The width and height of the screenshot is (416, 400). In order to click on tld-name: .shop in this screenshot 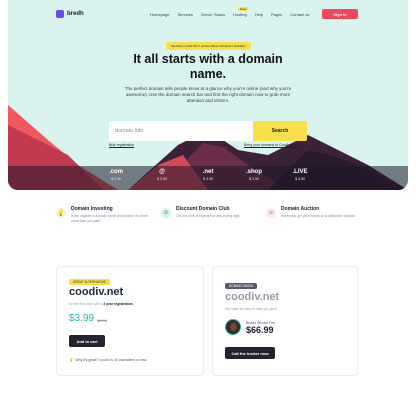, I will do `click(254, 172)`.